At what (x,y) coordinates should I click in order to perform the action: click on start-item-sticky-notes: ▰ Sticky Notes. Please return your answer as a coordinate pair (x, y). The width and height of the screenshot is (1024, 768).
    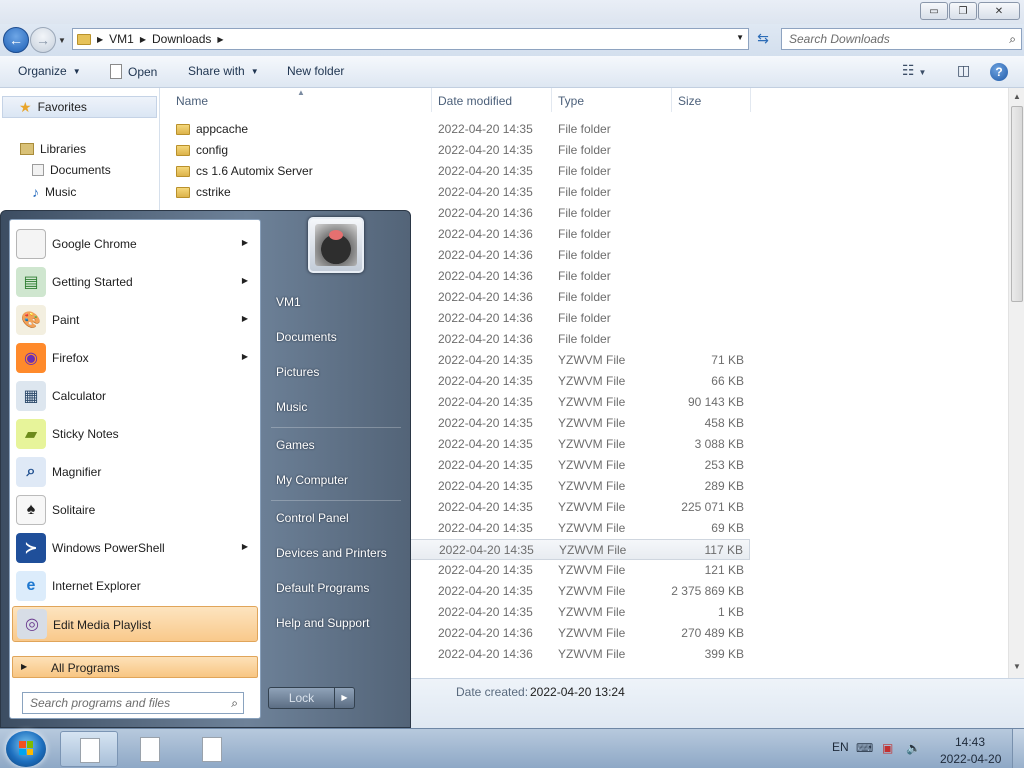
    Looking at the image, I should click on (135, 434).